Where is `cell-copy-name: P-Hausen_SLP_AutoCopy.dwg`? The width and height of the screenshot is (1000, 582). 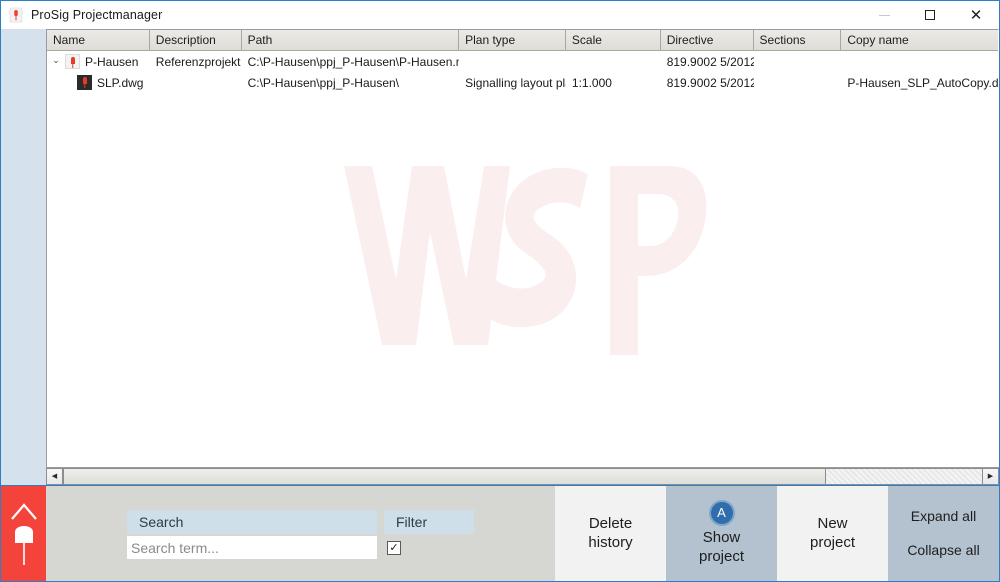 cell-copy-name: P-Hausen_SLP_AutoCopy.dwg is located at coordinates (922, 82).